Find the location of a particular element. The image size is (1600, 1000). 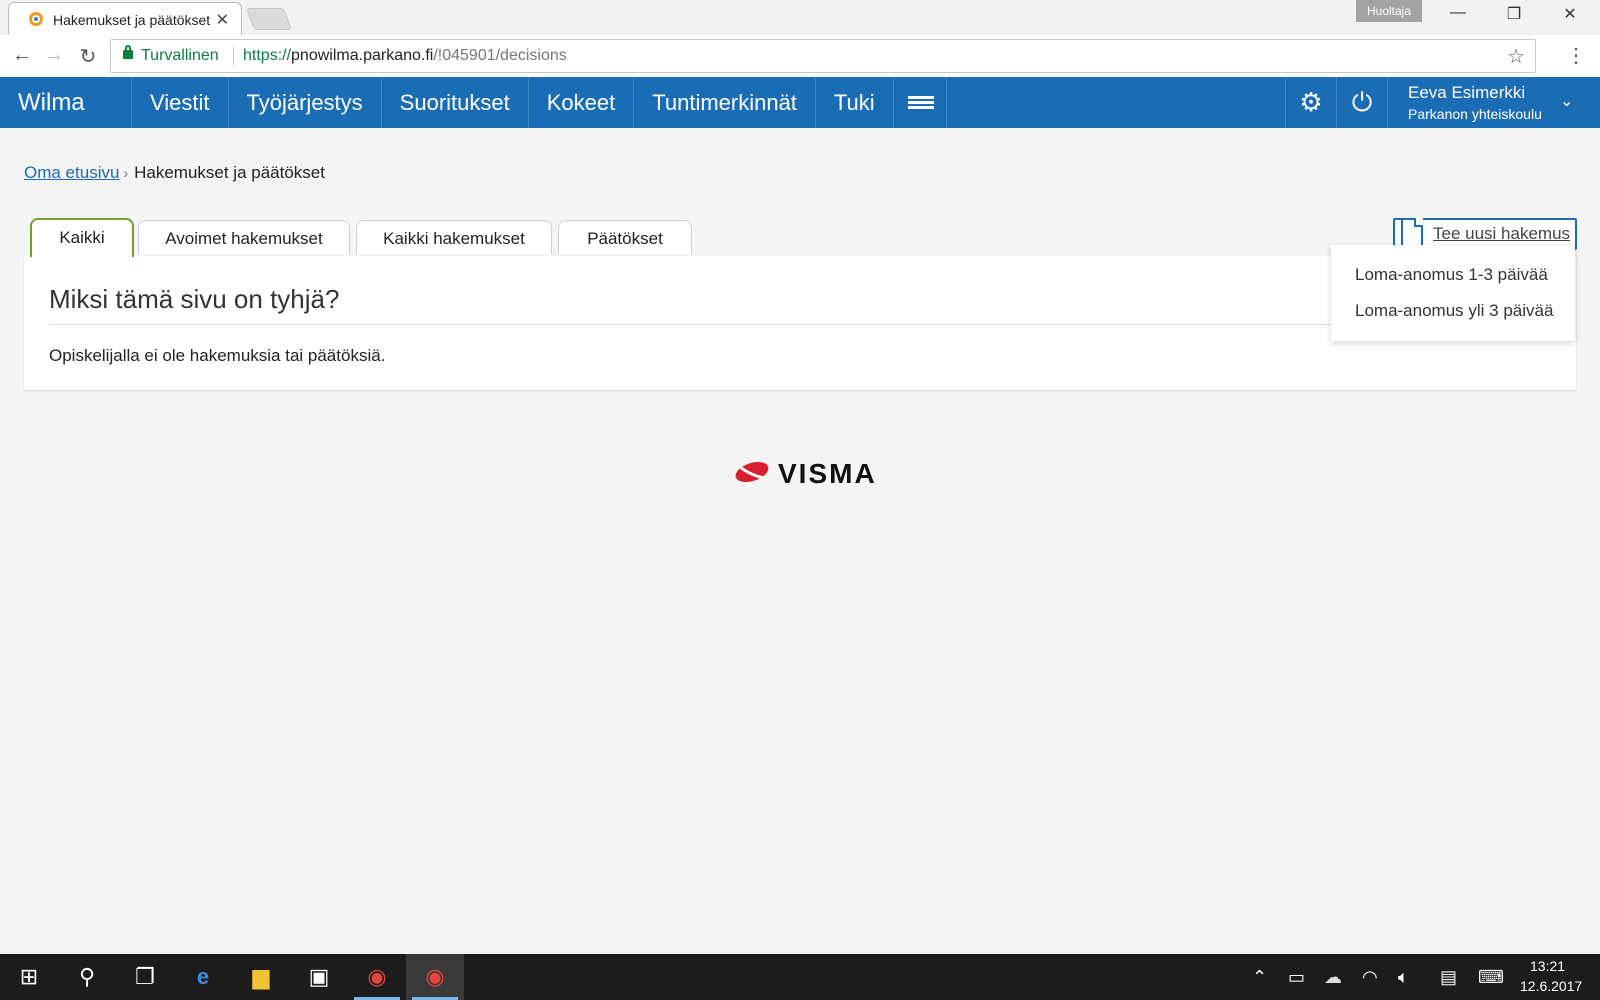

keyboard-icon: ⌨ is located at coordinates (1491, 977).